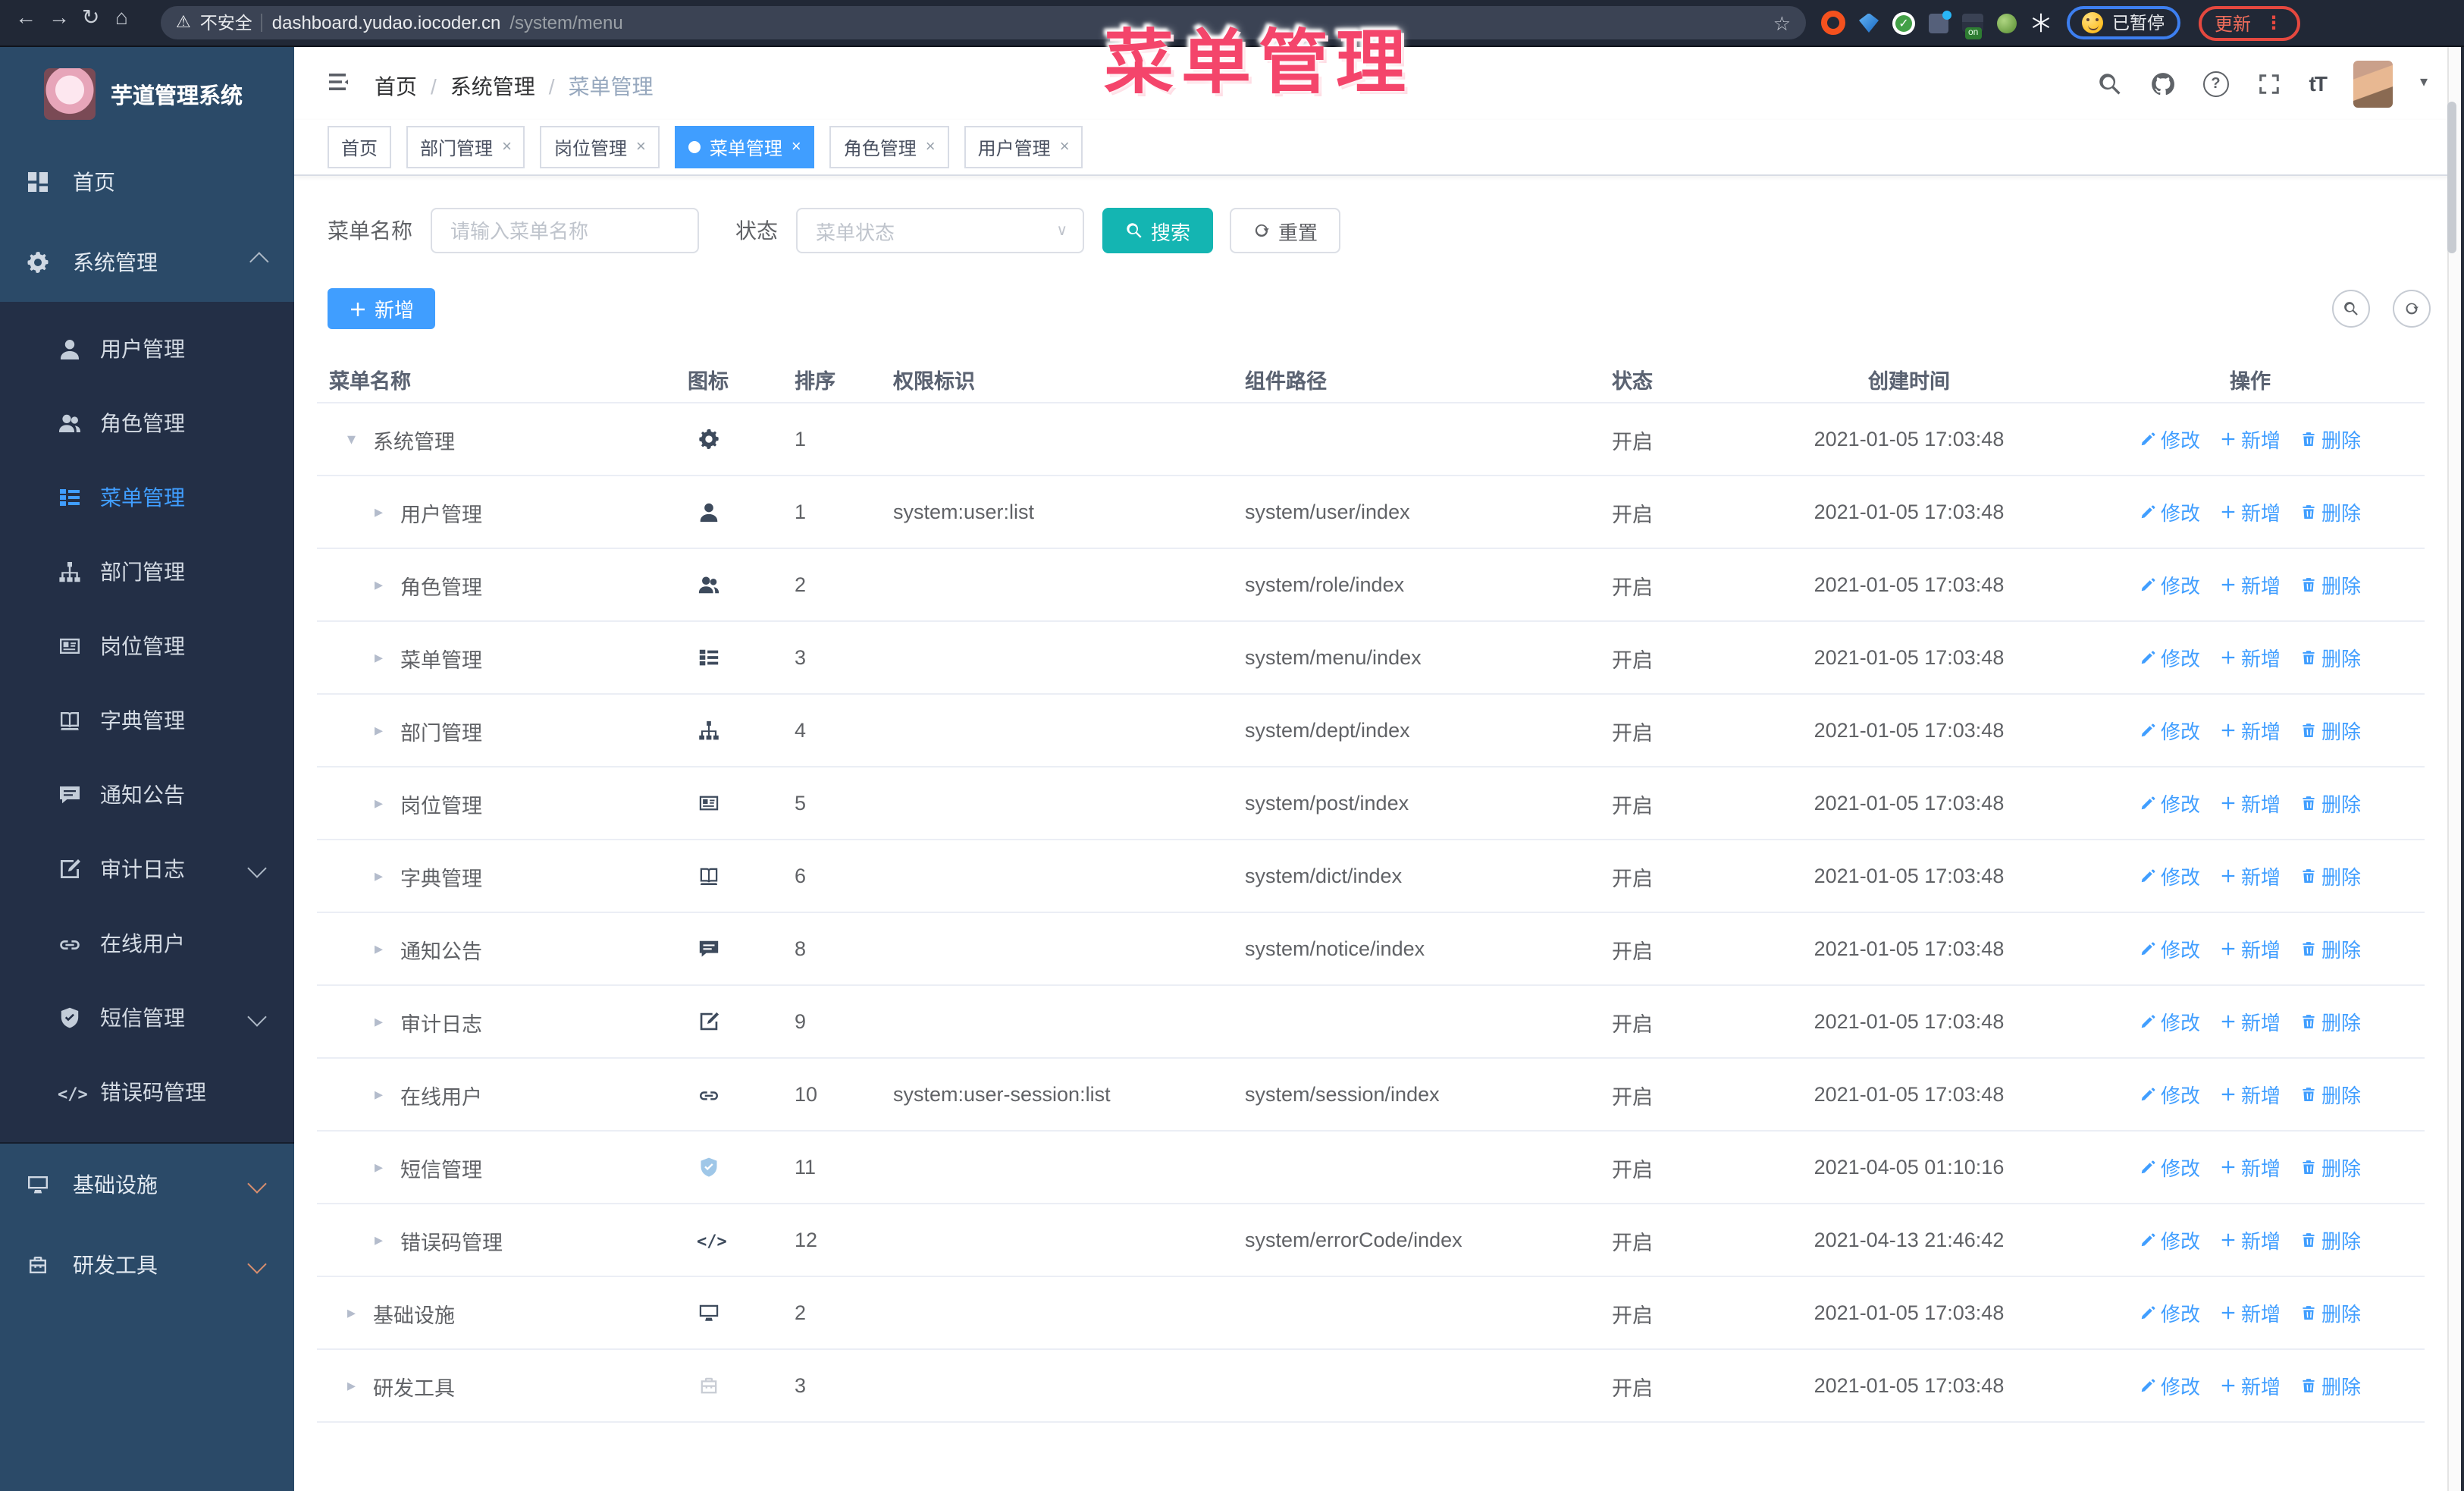  I want to click on font-size-icon: tT, so click(2318, 83).